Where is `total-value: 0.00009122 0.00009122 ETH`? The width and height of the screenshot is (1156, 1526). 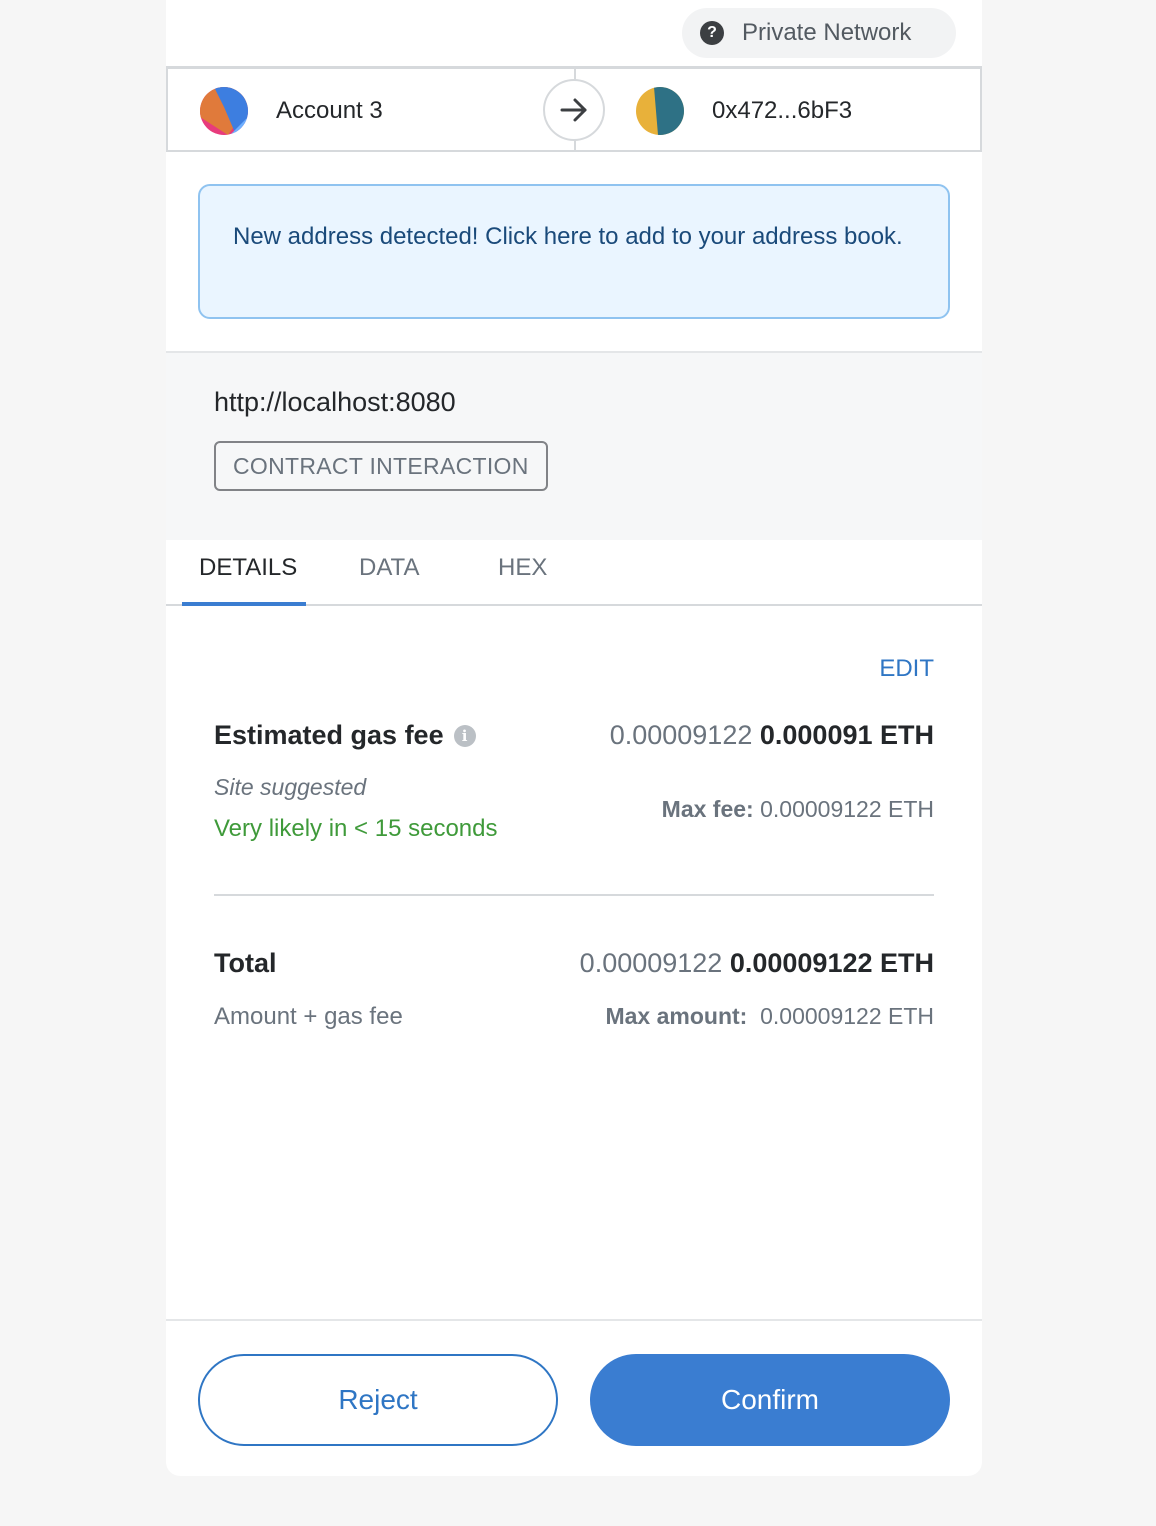 total-value: 0.00009122 0.00009122 ETH is located at coordinates (757, 963).